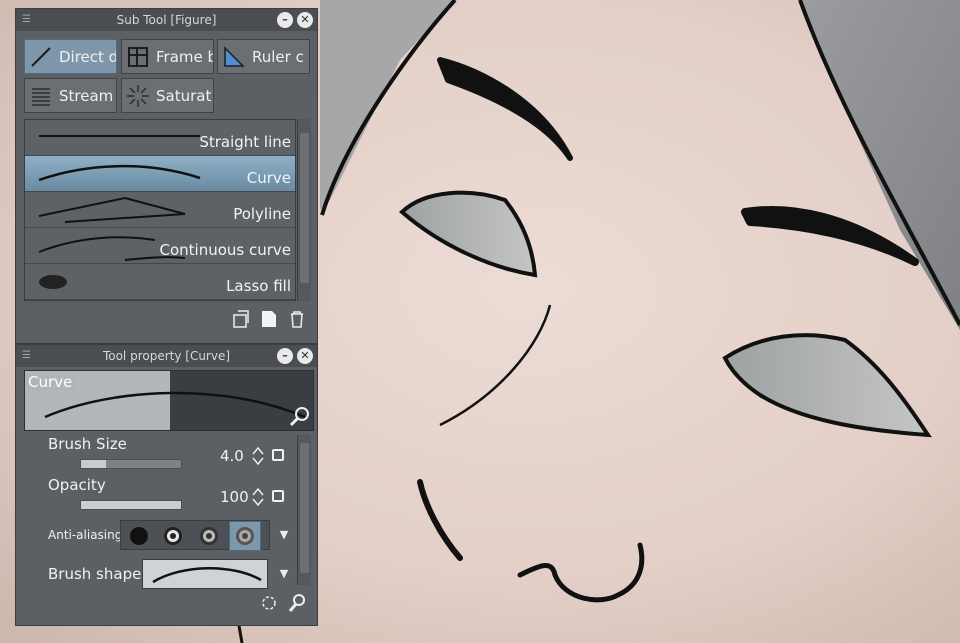 The width and height of the screenshot is (960, 643). Describe the element at coordinates (234, 56) in the screenshot. I see `ruler-icon` at that location.